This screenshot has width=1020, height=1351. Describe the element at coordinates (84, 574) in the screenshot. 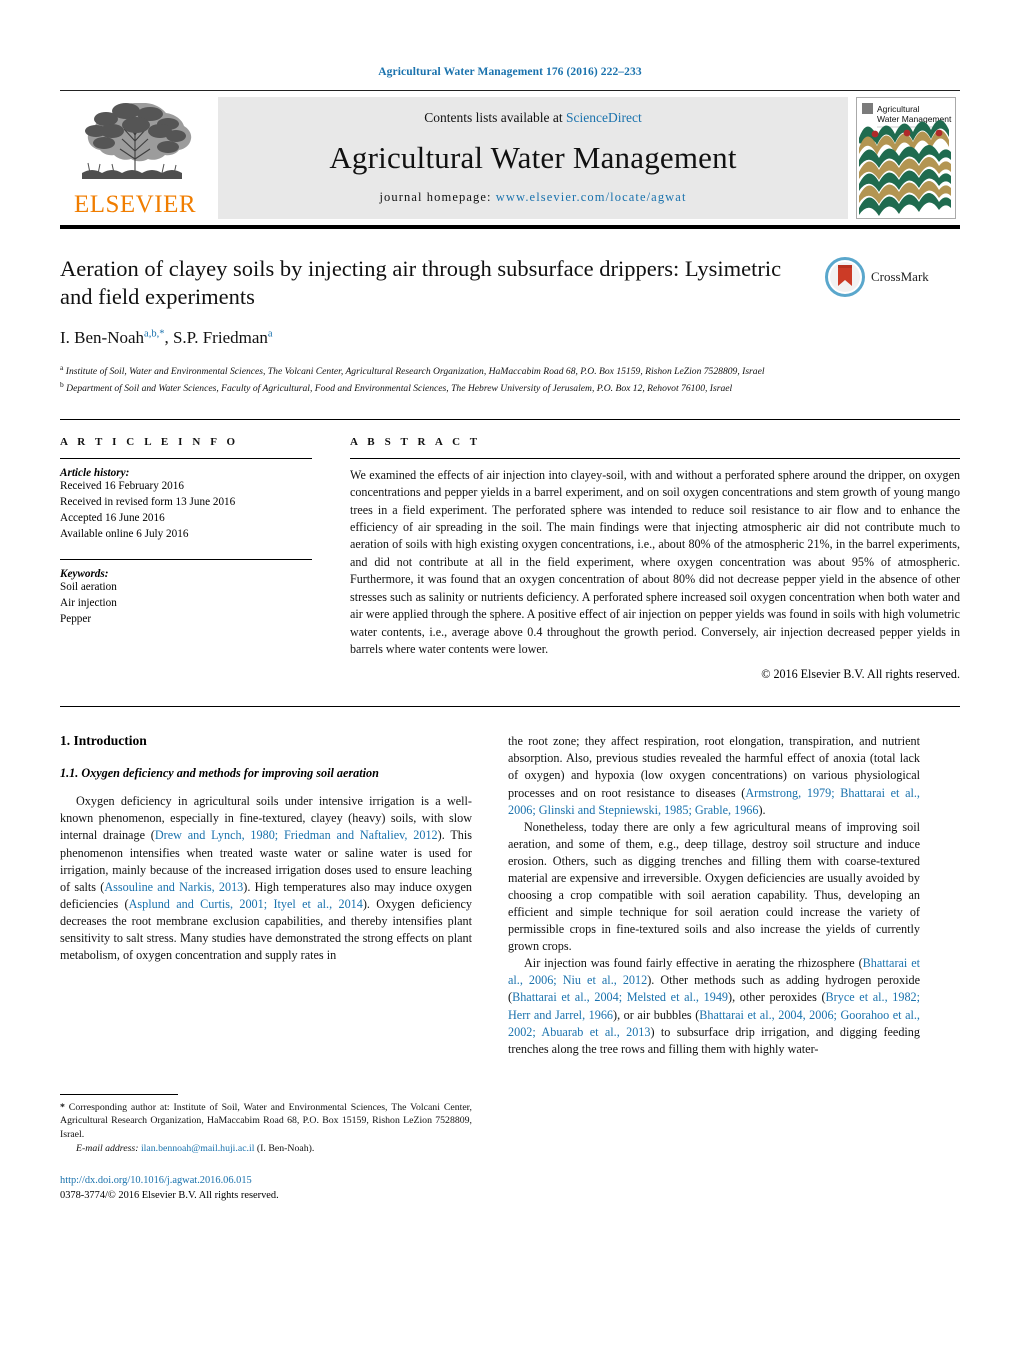

I see `keywords-label: Keywords:` at that location.